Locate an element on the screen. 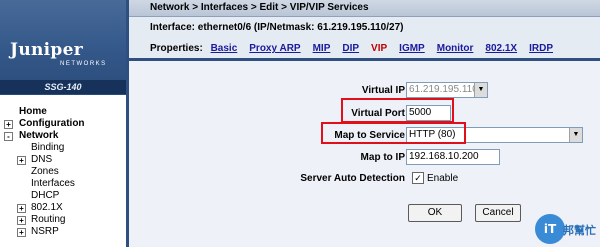 The height and width of the screenshot is (247, 600). watermark-badge: iT is located at coordinates (550, 229).